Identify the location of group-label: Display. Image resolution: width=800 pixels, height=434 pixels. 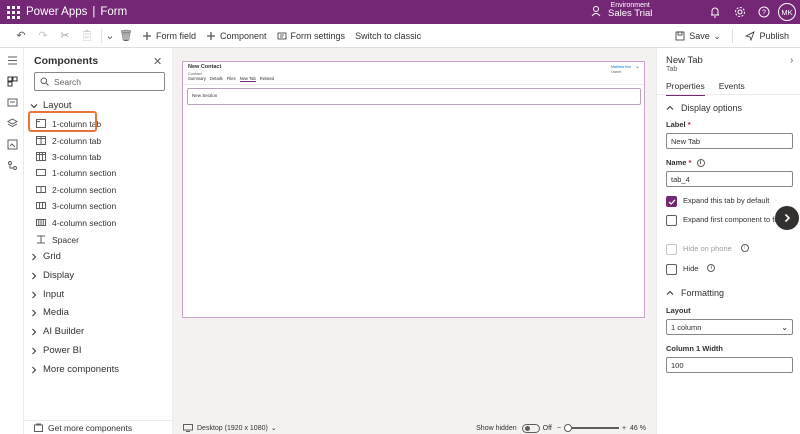
(59, 275).